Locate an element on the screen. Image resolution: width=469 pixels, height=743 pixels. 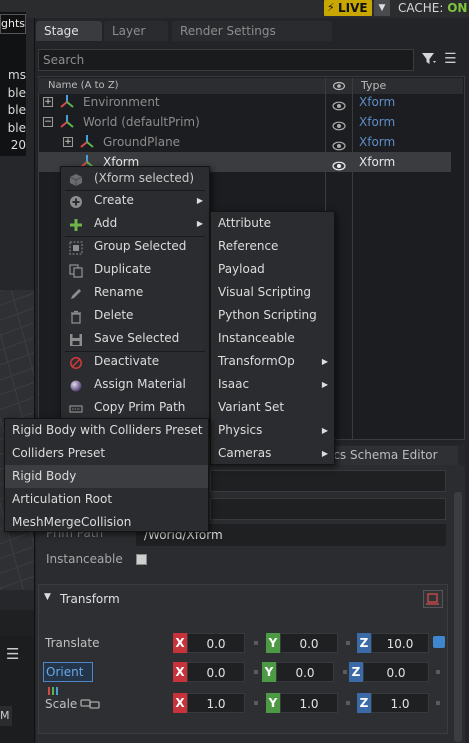
live-dropdown-button: ▼ is located at coordinates (382, 8).